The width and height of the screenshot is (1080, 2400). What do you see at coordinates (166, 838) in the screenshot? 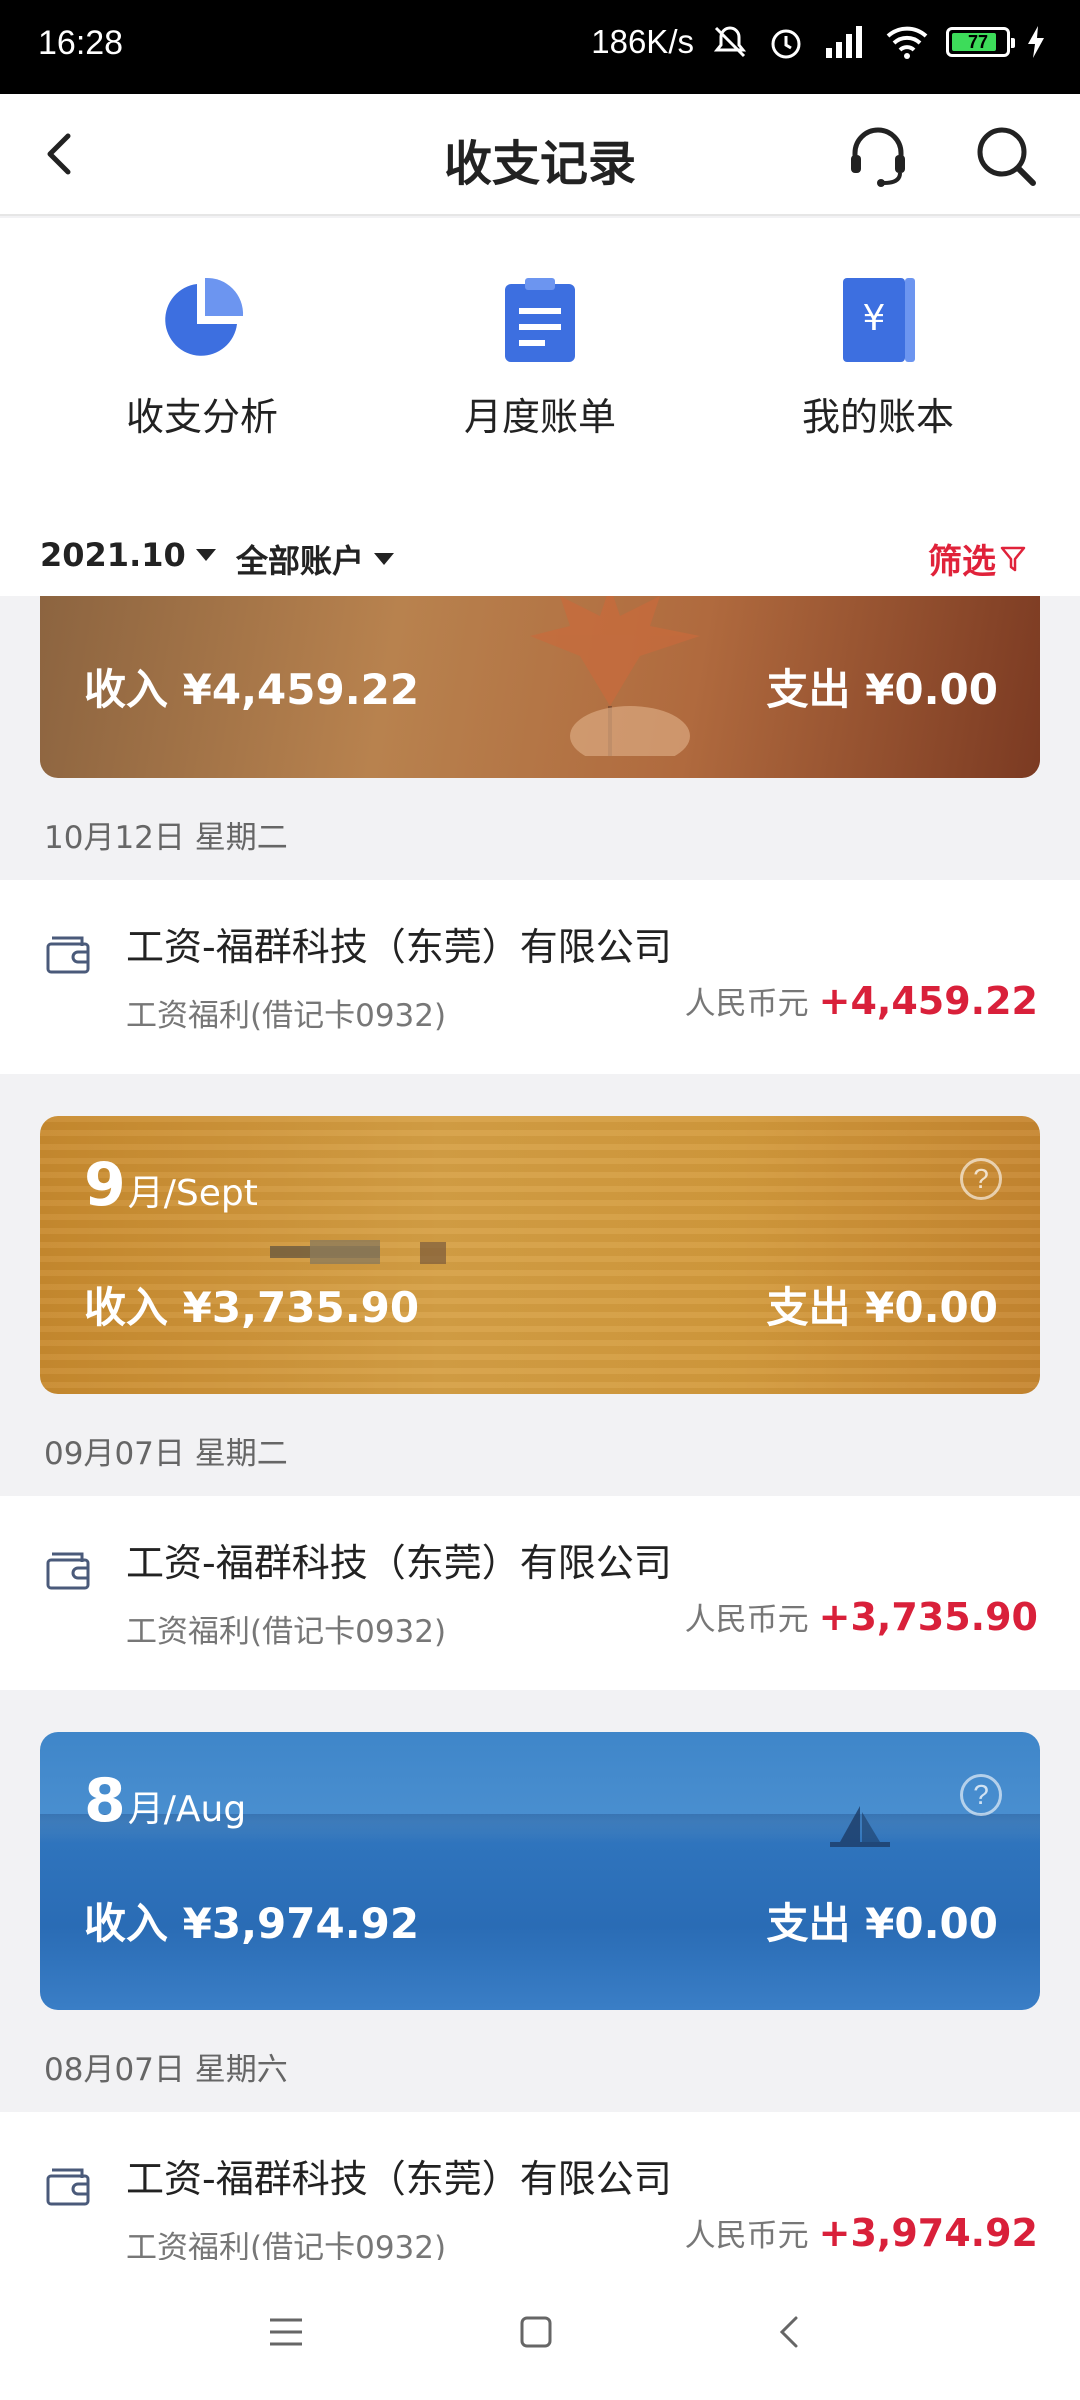
I see `date-label: 10月12日 星期二` at bounding box center [166, 838].